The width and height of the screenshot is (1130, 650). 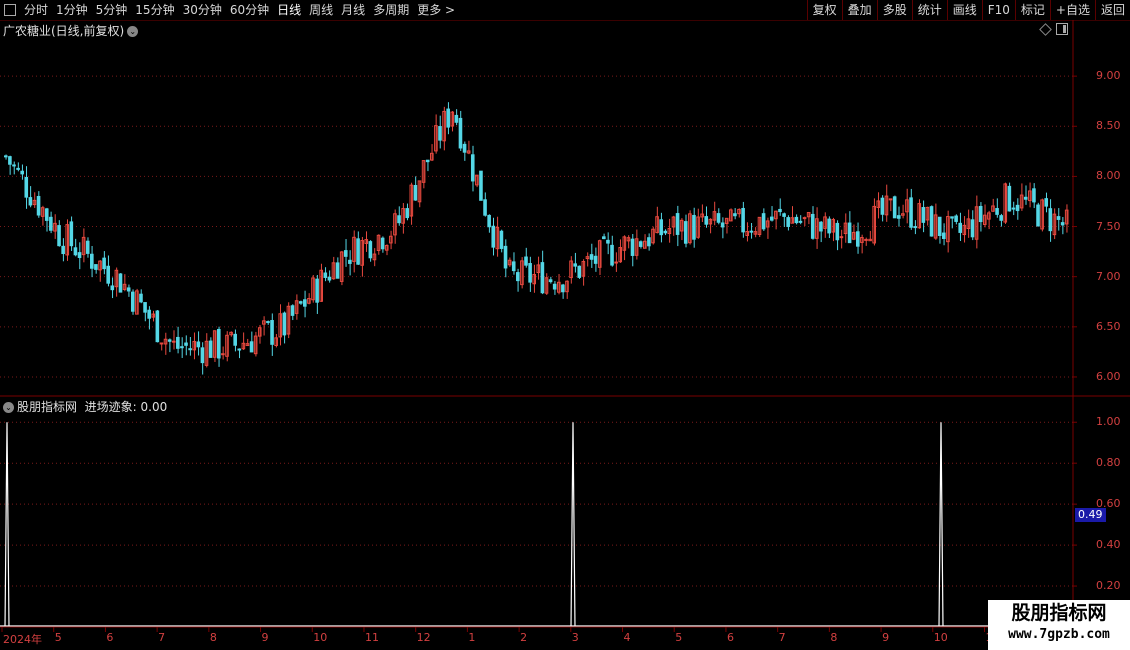 I want to click on date-label: 3, so click(x=575, y=637).